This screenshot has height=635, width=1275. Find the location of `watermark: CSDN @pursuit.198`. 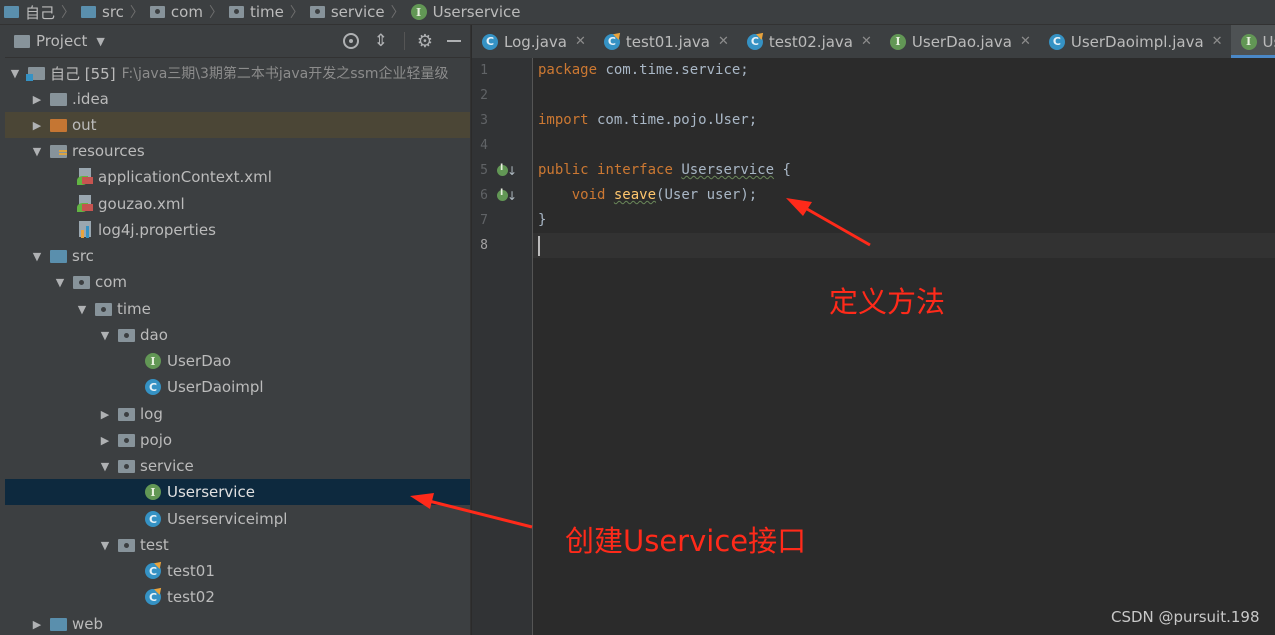

watermark: CSDN @pursuit.198 is located at coordinates (1185, 617).